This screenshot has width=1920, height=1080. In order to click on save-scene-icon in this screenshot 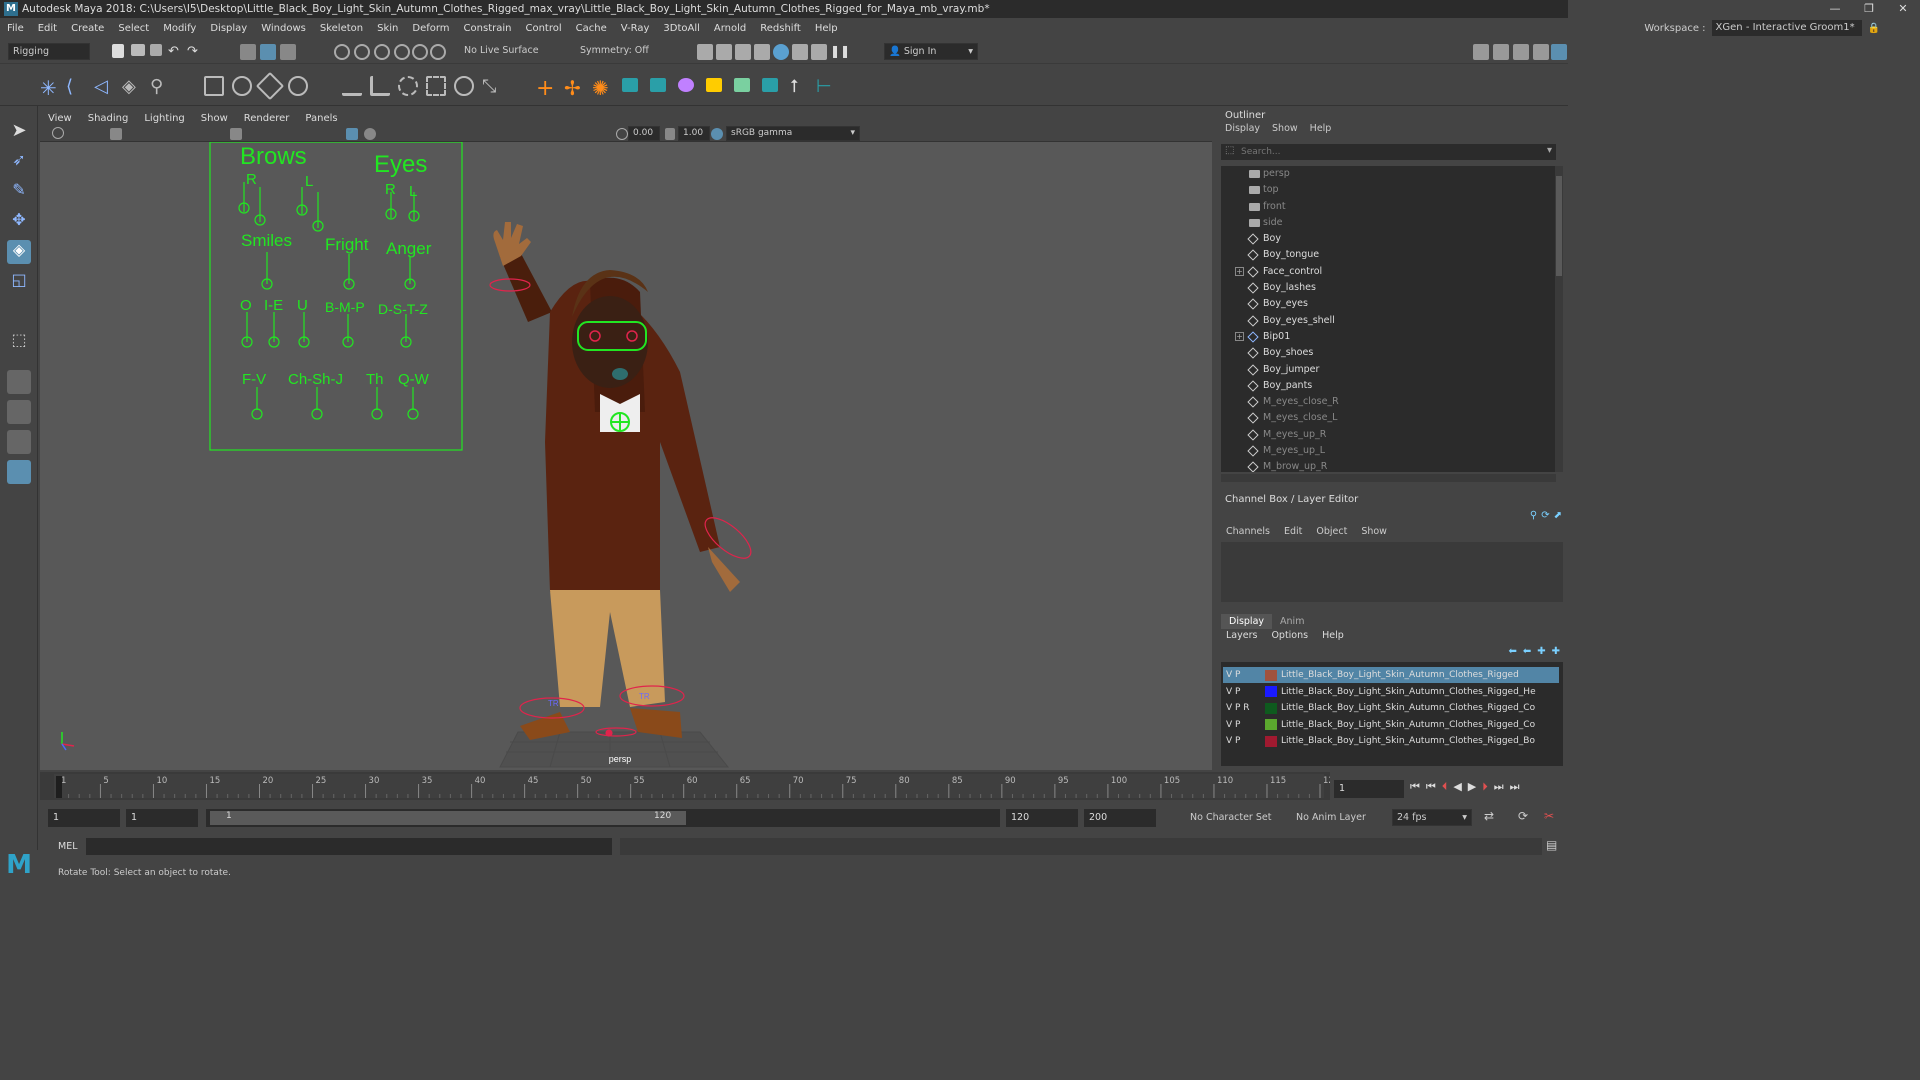, I will do `click(156, 50)`.